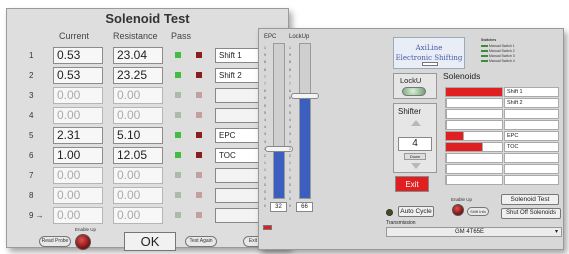 Image resolution: width=569 pixels, height=254 pixels. I want to click on logo-line1: AxiLine, so click(429, 48).